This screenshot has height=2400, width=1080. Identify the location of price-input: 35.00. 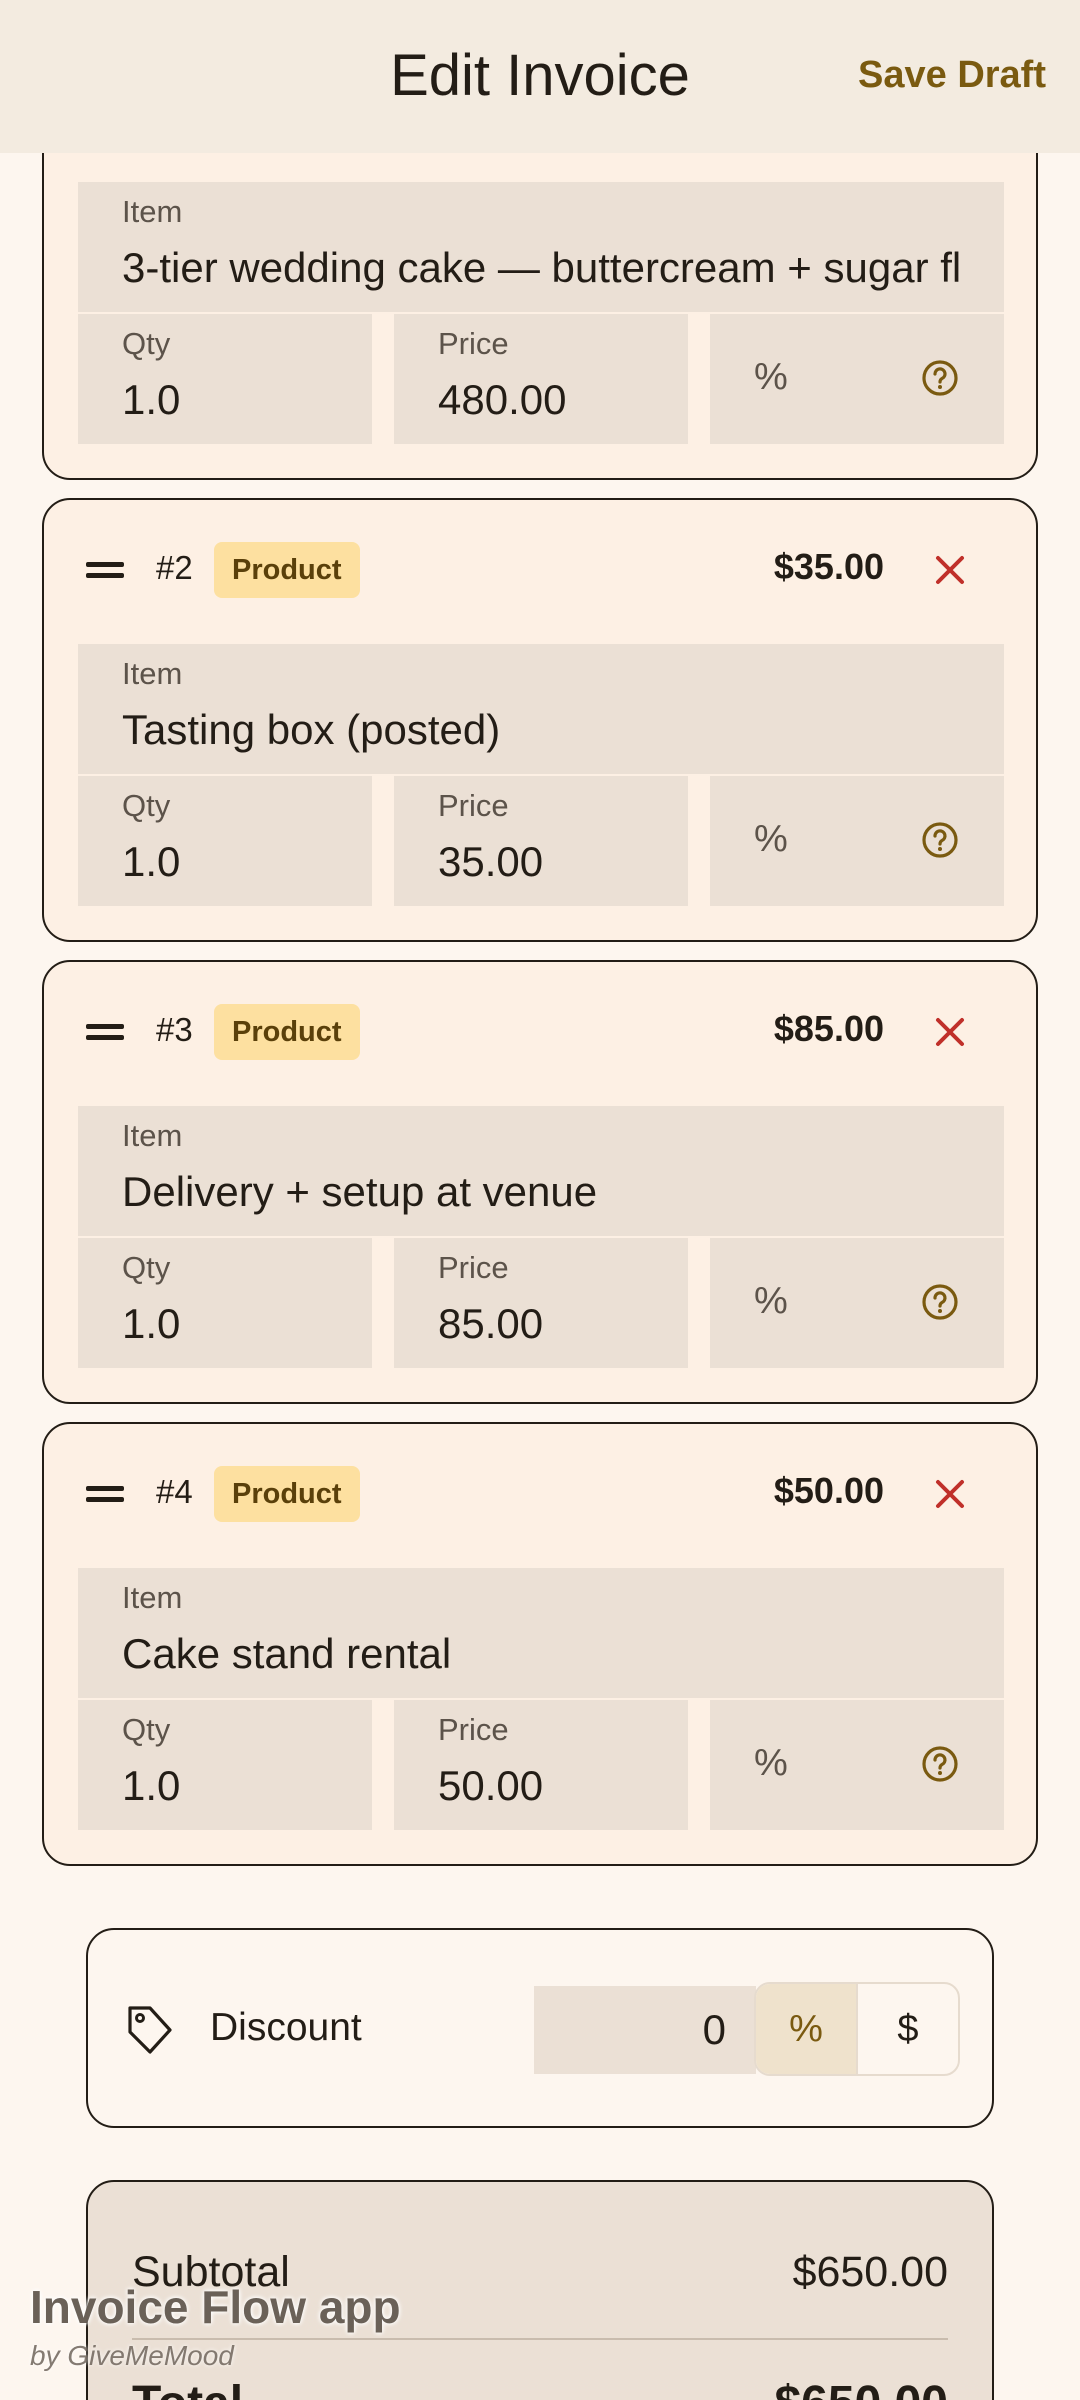
(490, 862).